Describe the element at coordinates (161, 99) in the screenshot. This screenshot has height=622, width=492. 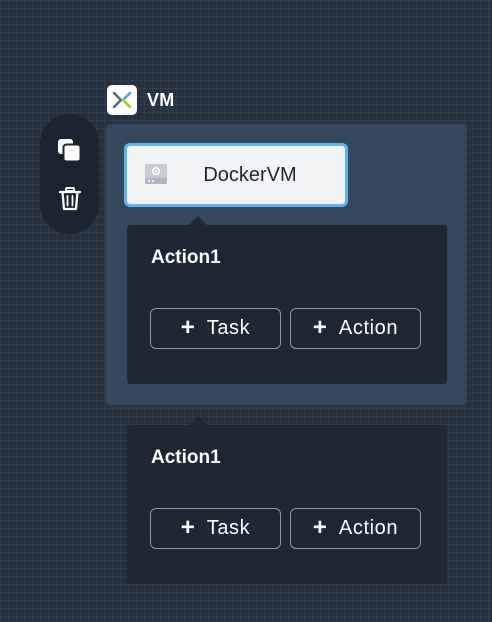
I see `vm-title: VM` at that location.